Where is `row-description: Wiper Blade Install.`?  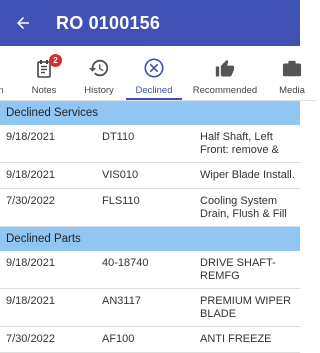
row-description: Wiper Blade Install. is located at coordinates (247, 175).